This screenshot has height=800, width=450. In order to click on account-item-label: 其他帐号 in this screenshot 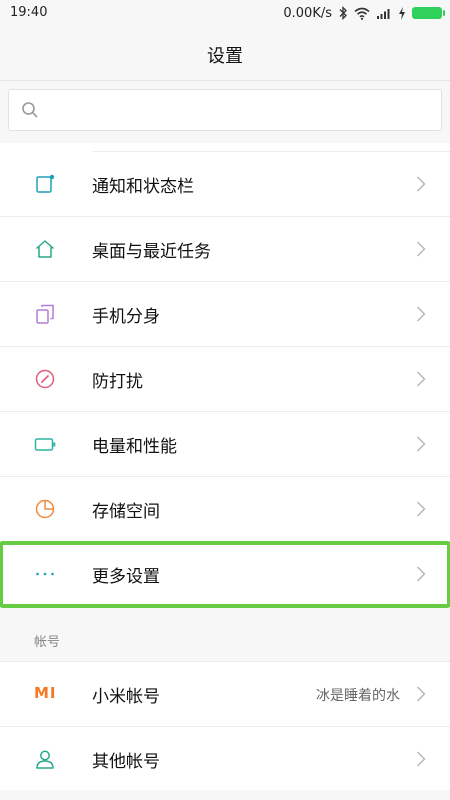, I will do `click(126, 762)`.